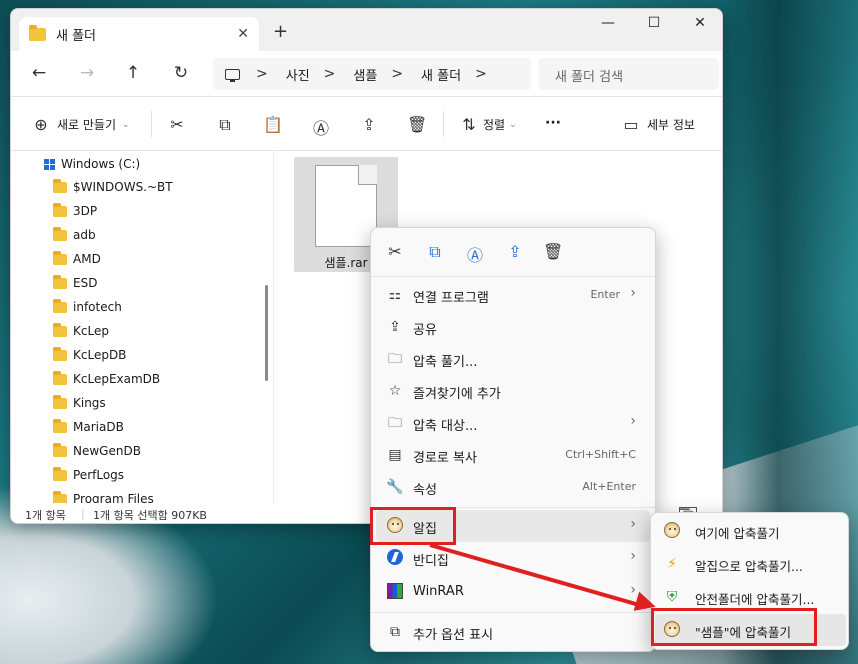 Image resolution: width=858 pixels, height=664 pixels. I want to click on chevron-right-icon: ›, so click(633, 556).